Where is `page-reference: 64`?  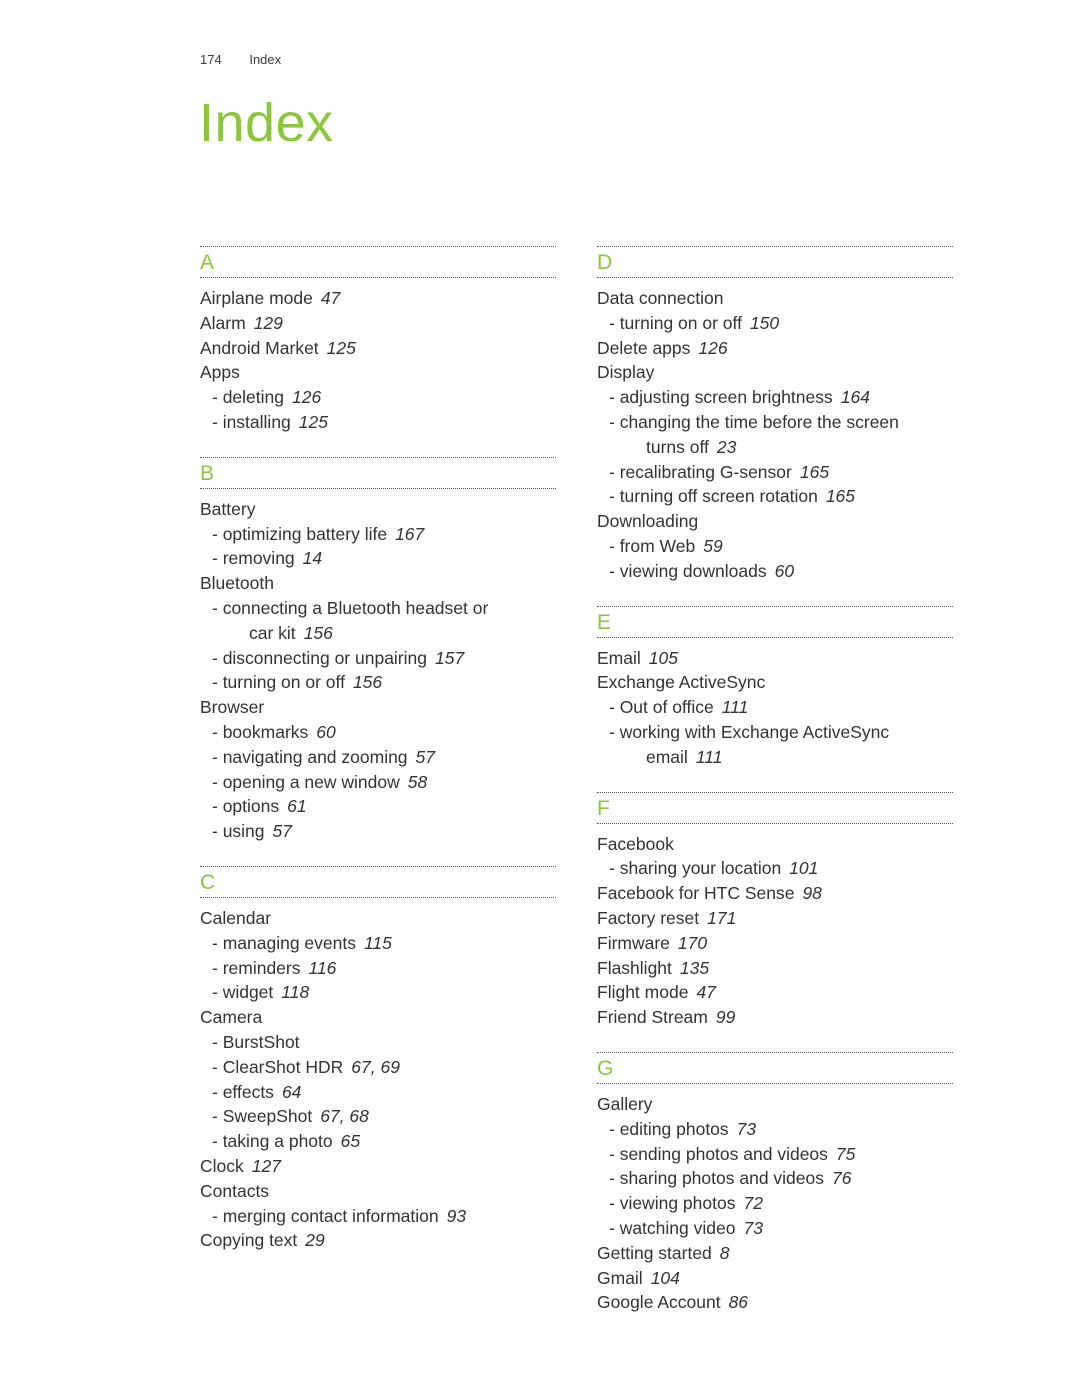
page-reference: 64 is located at coordinates (291, 1092).